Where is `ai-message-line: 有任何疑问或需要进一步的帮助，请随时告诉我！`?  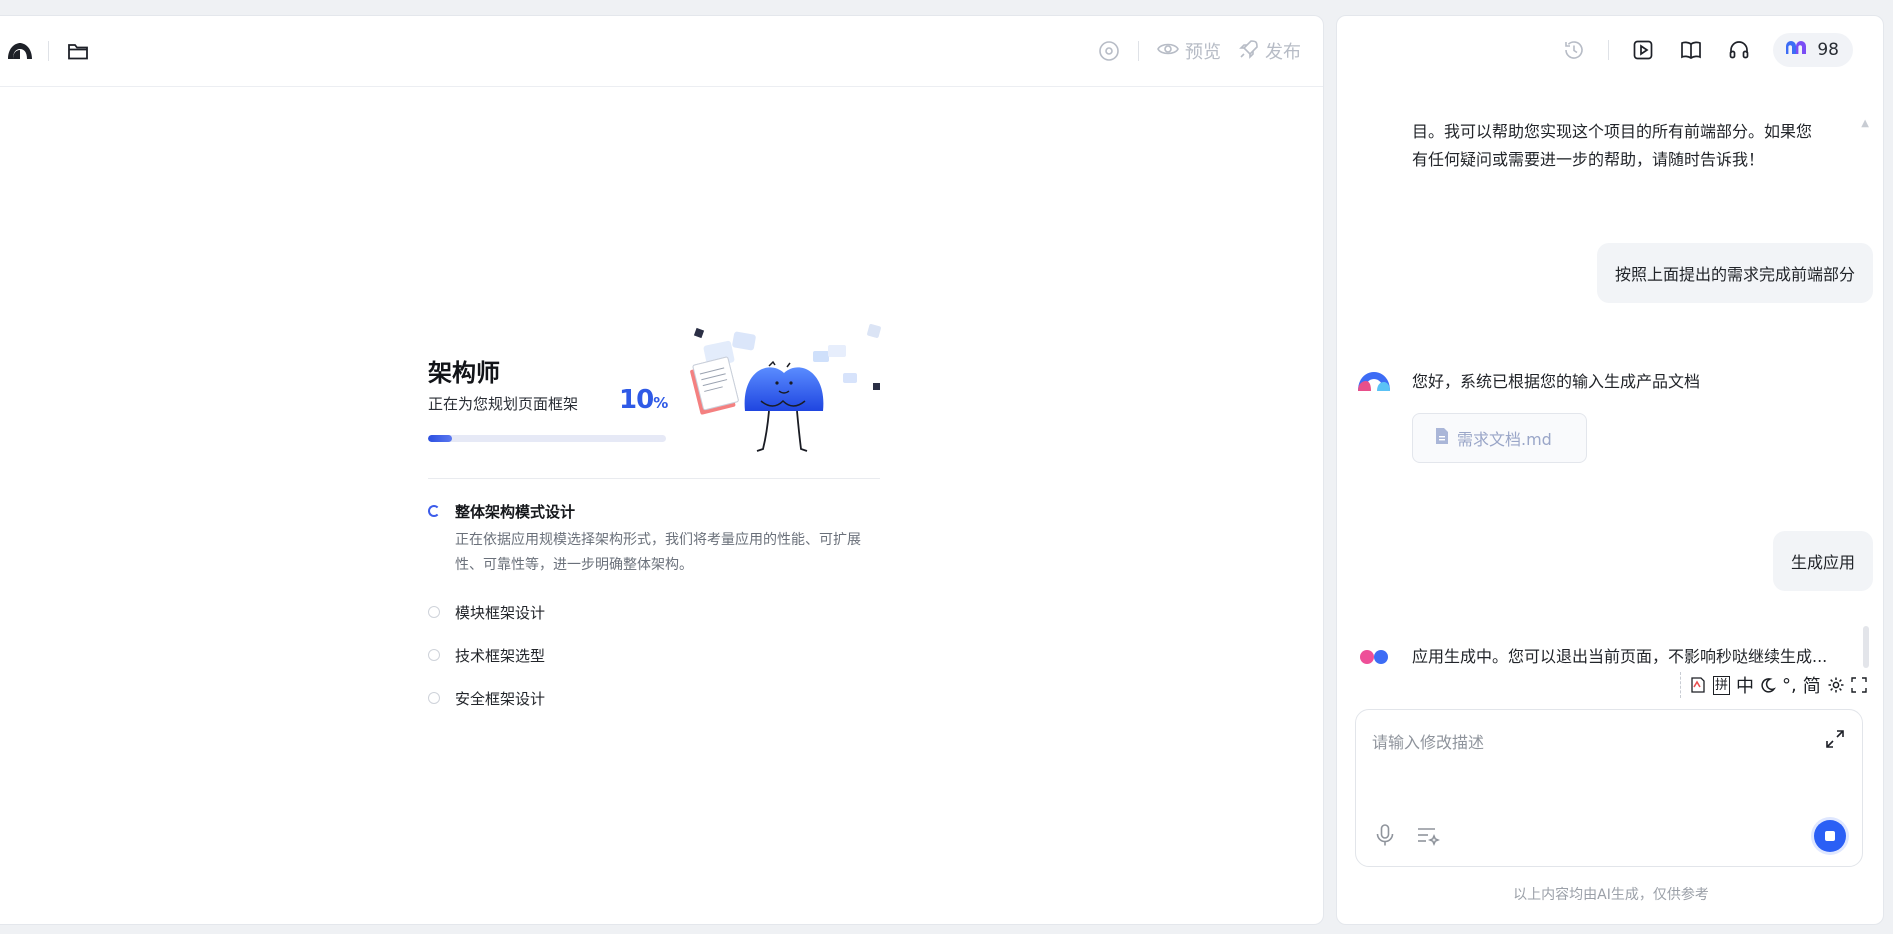
ai-message-line: 有任何疑问或需要进一步的帮助，请随时告诉我！ is located at coordinates (1588, 159).